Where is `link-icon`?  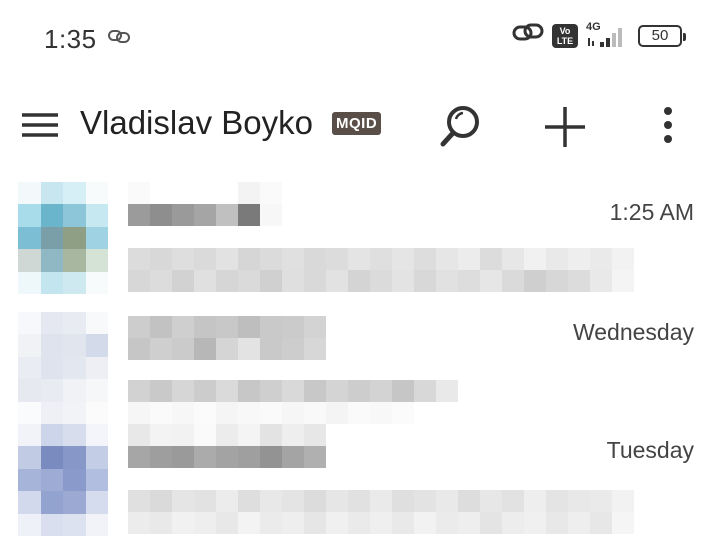
link-icon is located at coordinates (119, 38).